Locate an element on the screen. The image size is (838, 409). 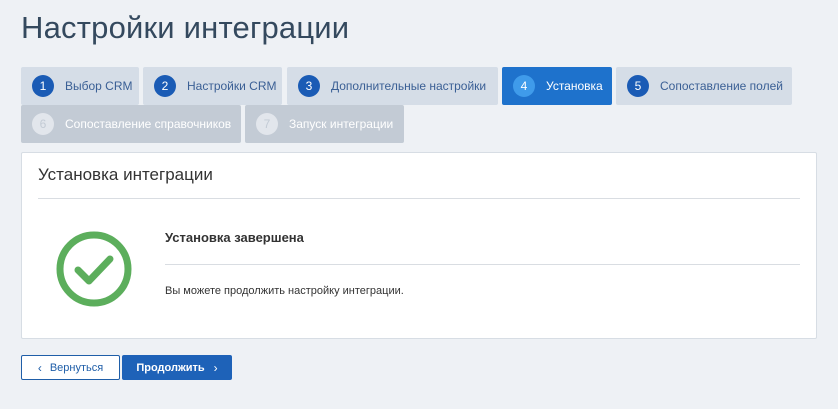
step-number: 7 is located at coordinates (267, 124).